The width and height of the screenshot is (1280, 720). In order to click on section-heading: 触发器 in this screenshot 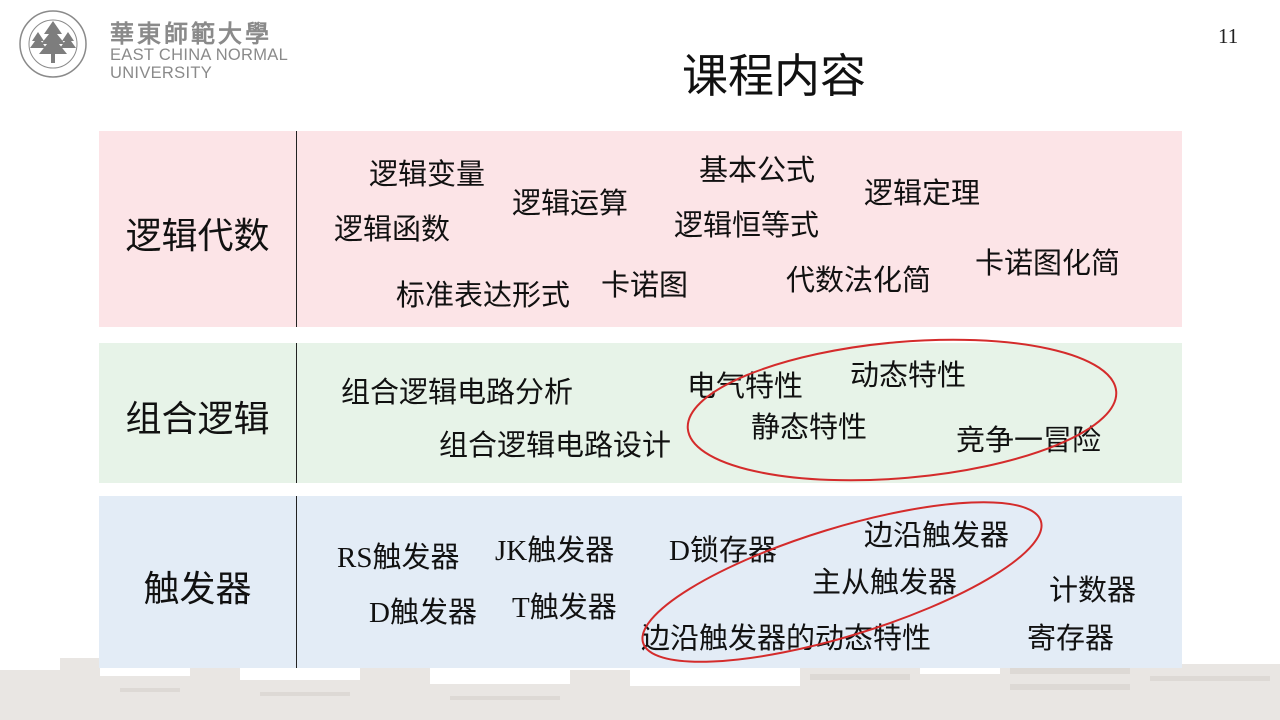, I will do `click(197, 589)`.